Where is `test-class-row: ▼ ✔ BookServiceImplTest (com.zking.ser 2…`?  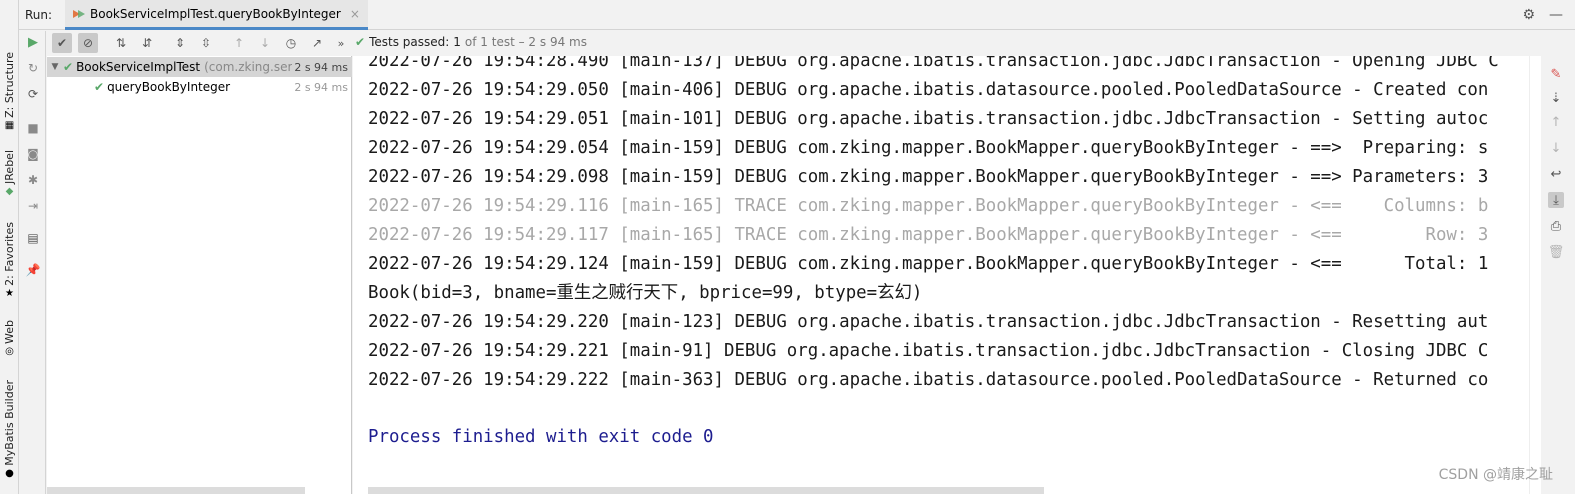 test-class-row: ▼ ✔ BookServiceImplTest (com.zking.ser 2… is located at coordinates (199, 67).